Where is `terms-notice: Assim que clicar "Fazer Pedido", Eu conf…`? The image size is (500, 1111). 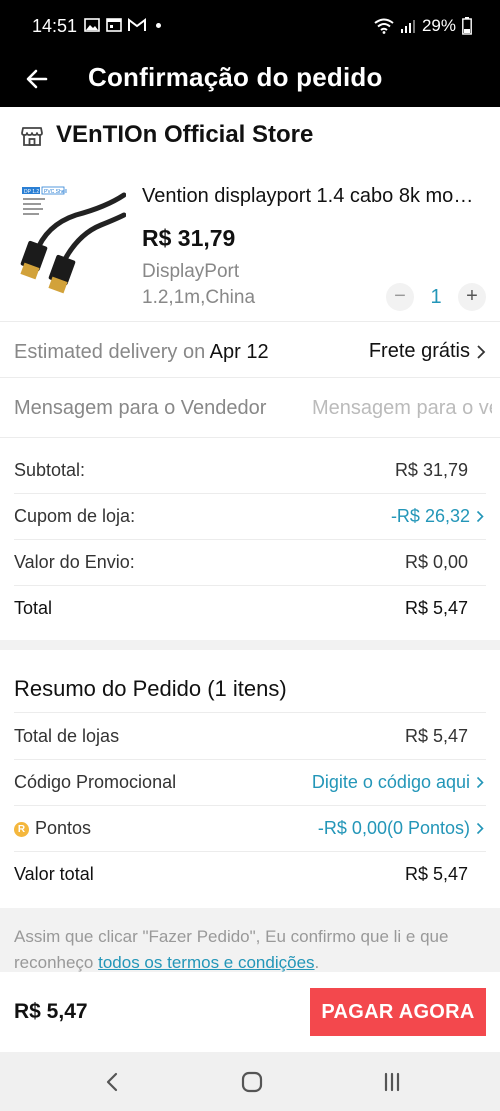 terms-notice: Assim que clicar "Fazer Pedido", Eu conf… is located at coordinates (250, 940).